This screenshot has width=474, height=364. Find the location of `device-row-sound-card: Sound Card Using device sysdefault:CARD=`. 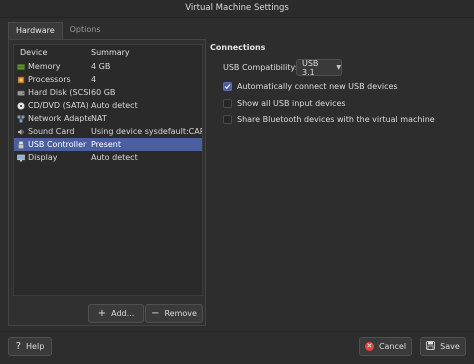

device-row-sound-card: Sound Card Using device sysdefault:CARD= is located at coordinates (108, 131).